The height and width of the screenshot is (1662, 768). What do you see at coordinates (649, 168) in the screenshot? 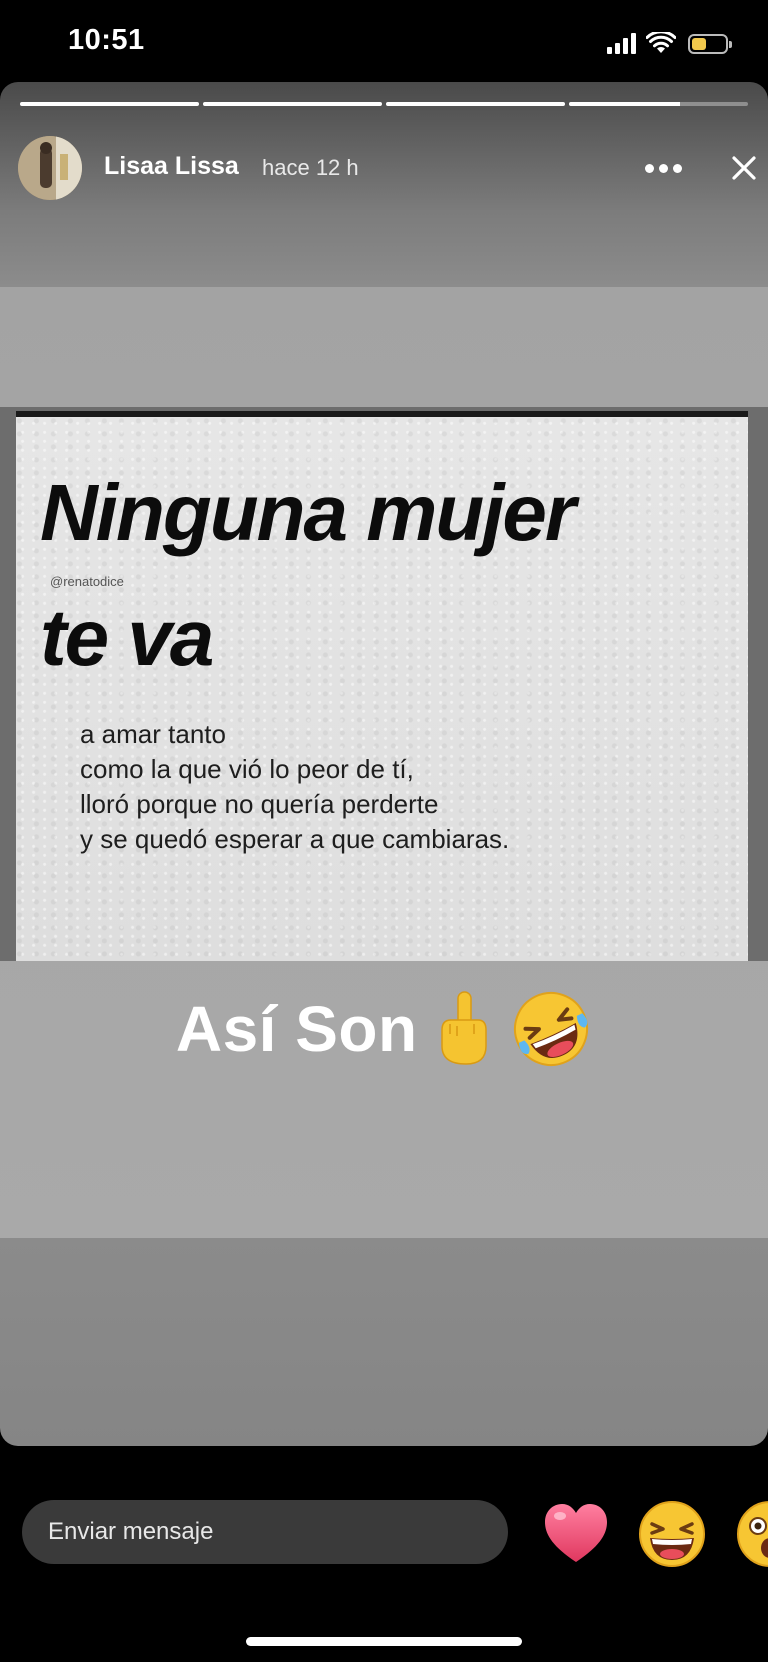
I see `more-horizontal-icon` at bounding box center [649, 168].